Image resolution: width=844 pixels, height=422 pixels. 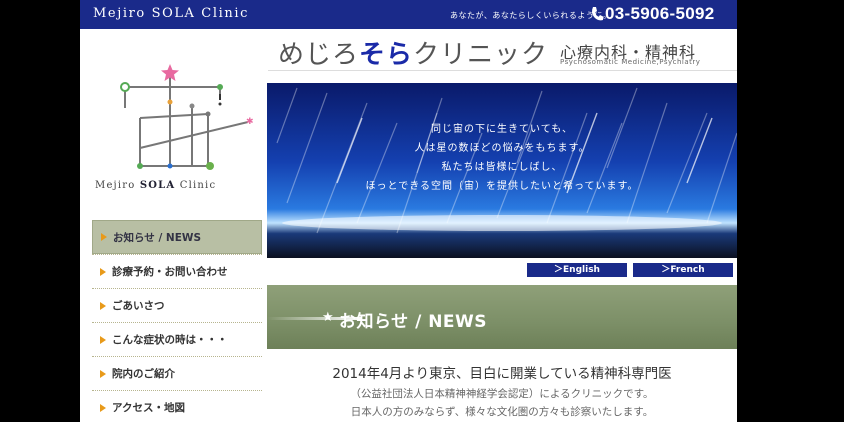 I want to click on clinic-name-part1: めじろ, so click(x=319, y=55).